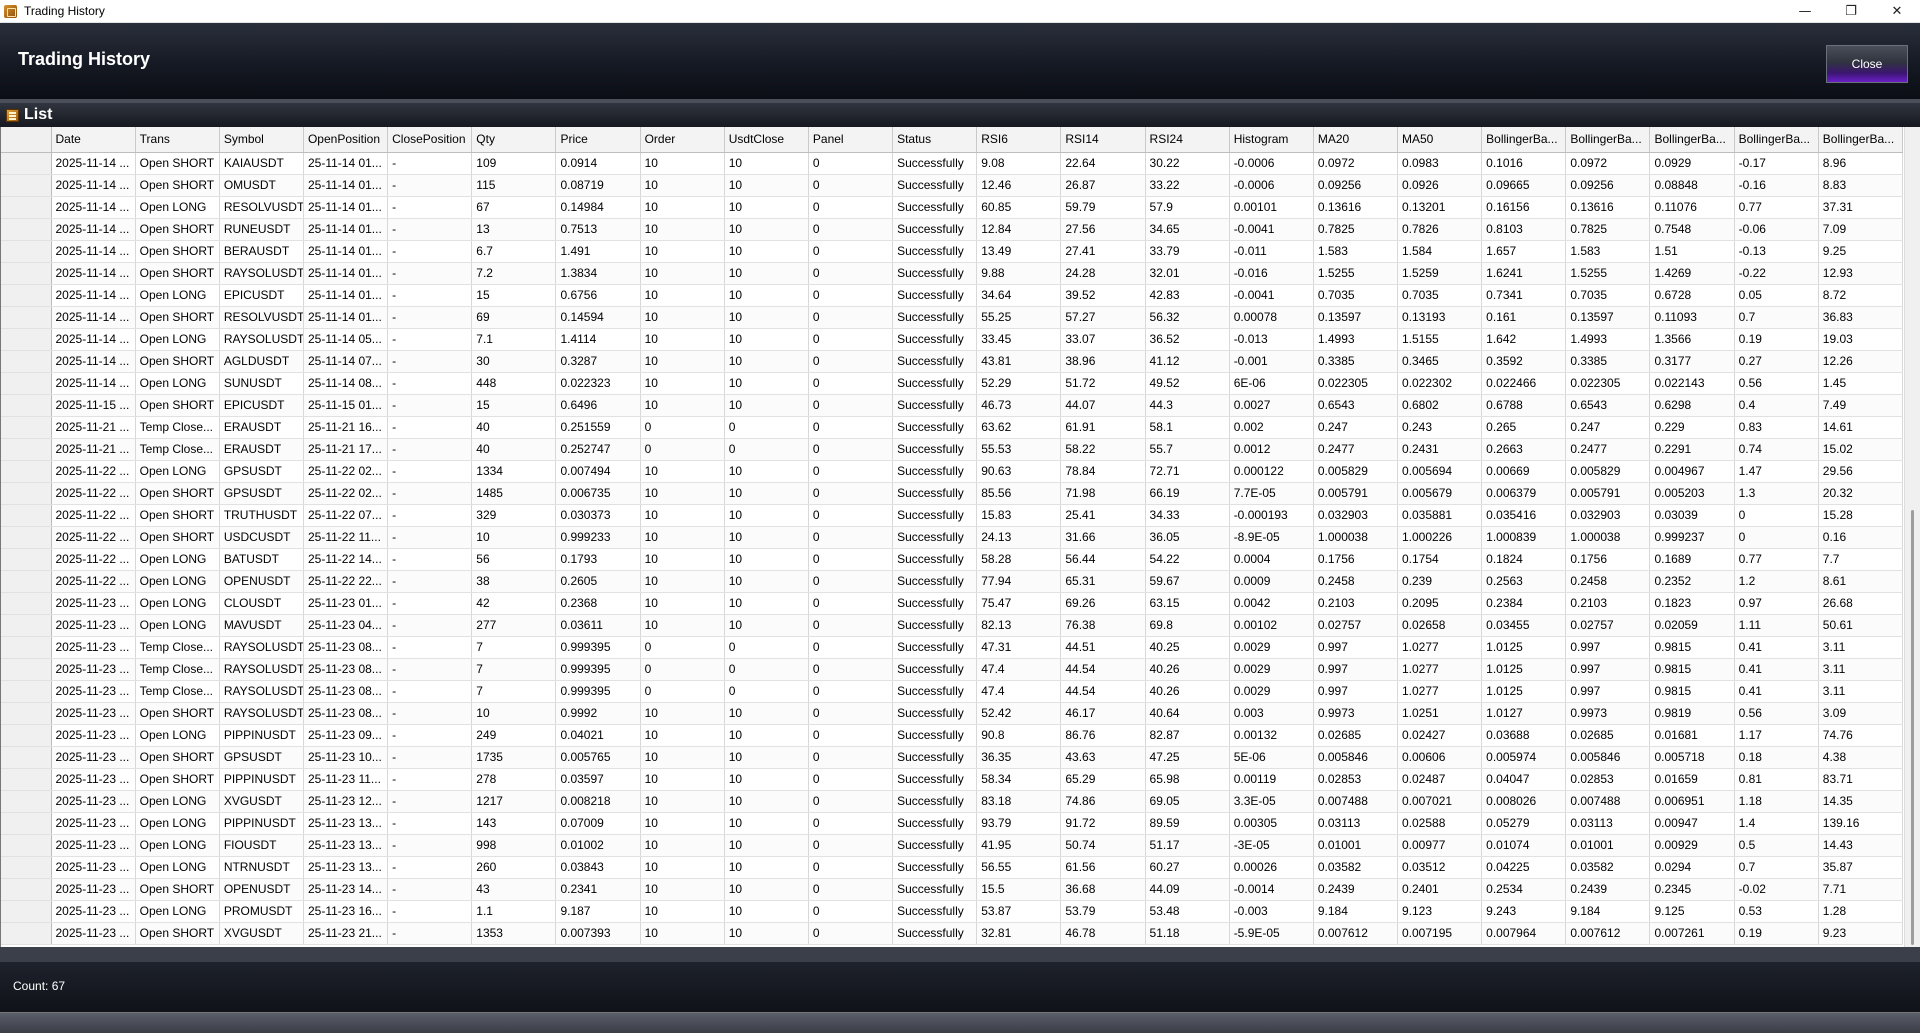 This screenshot has height=1033, width=1920. Describe the element at coordinates (1524, 251) in the screenshot. I see `table-cell: 1.657` at that location.